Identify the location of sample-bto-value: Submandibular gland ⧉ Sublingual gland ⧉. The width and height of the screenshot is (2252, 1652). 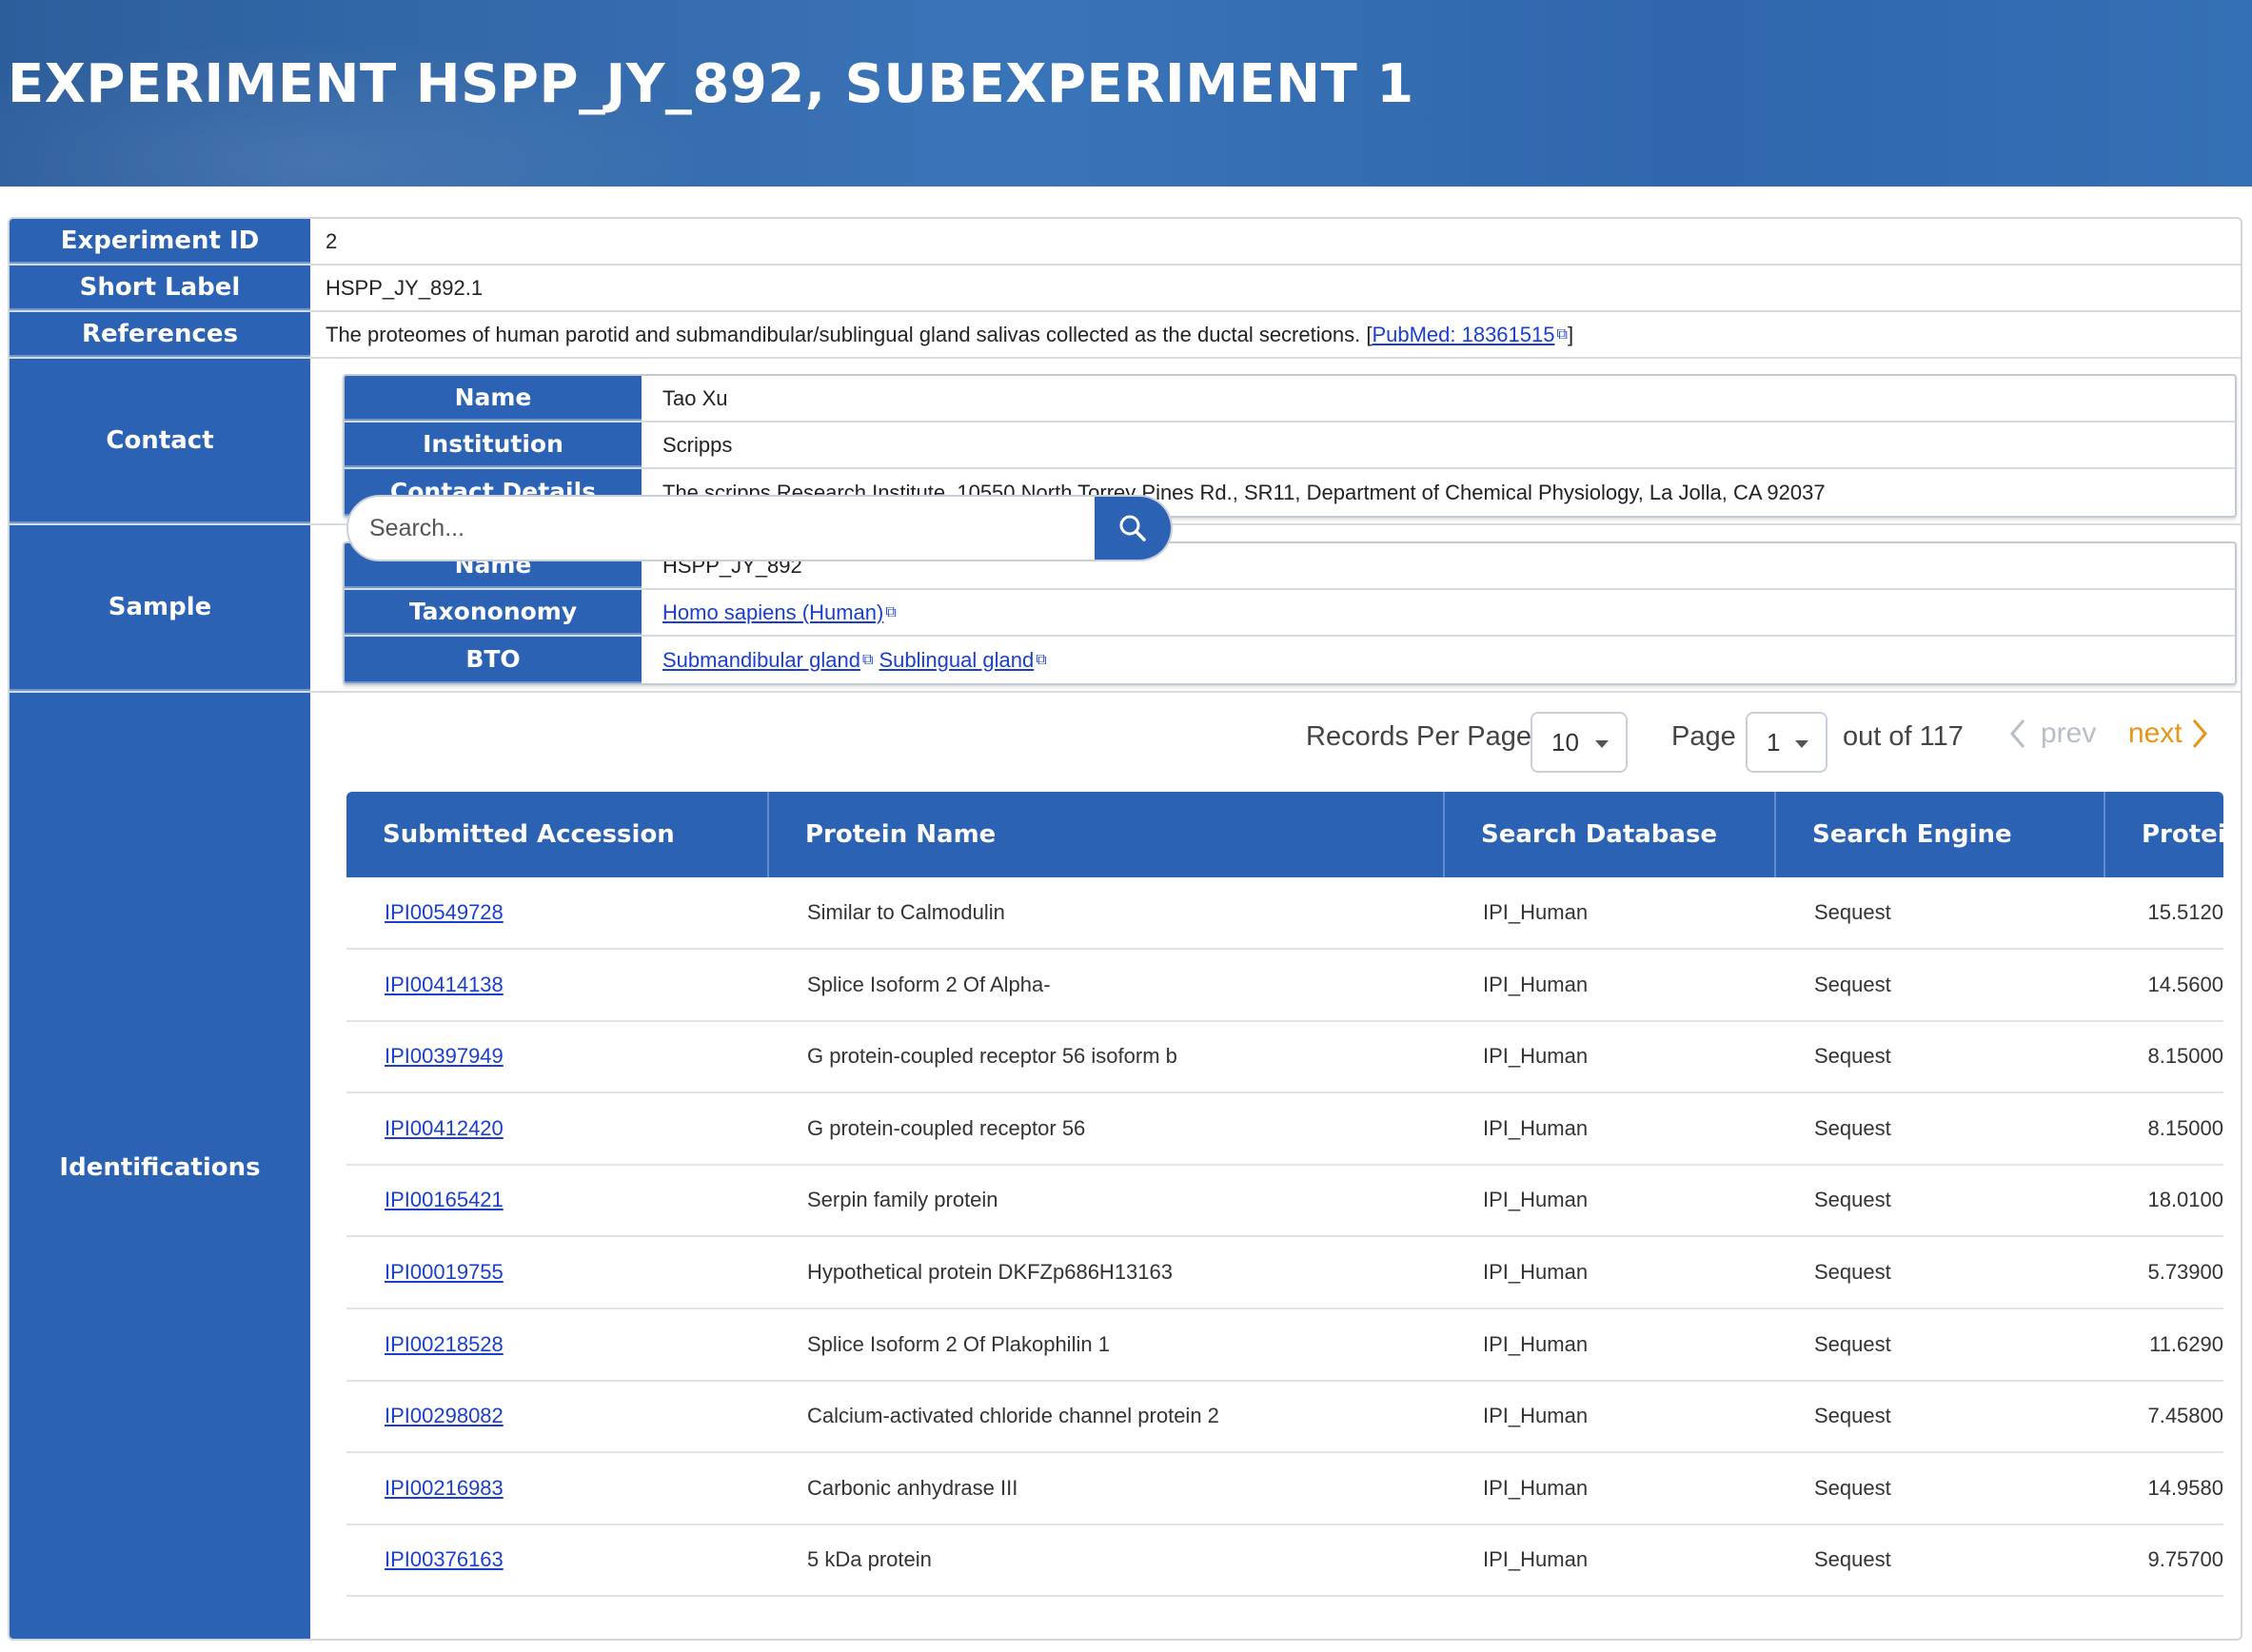
(854, 660).